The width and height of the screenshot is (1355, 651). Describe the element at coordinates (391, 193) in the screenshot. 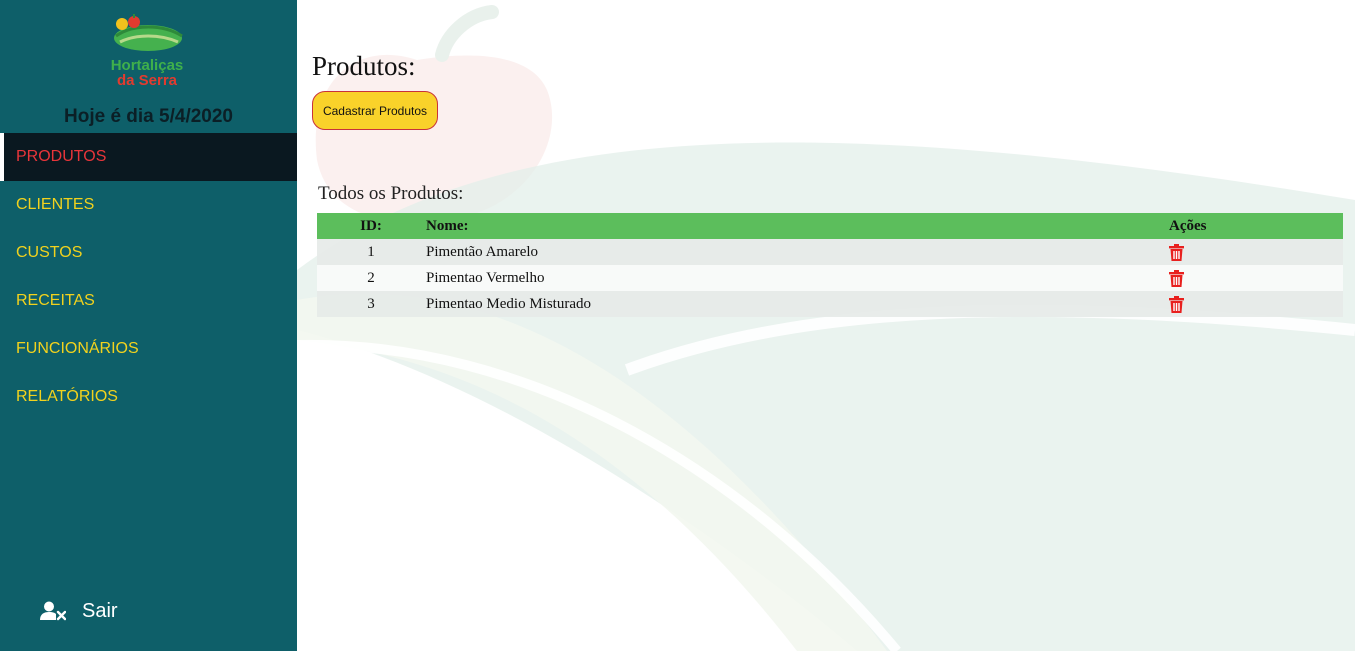

I see `products-list-title: Todos os Produtos:` at that location.